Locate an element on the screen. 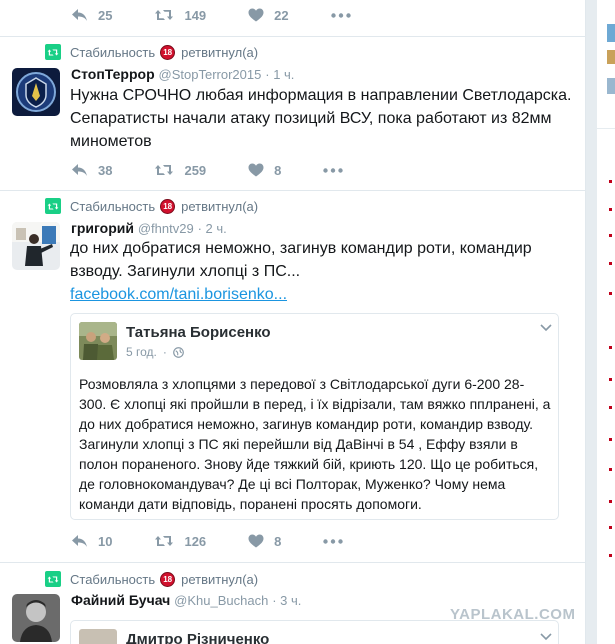  reply-button: 38 is located at coordinates (91, 170).